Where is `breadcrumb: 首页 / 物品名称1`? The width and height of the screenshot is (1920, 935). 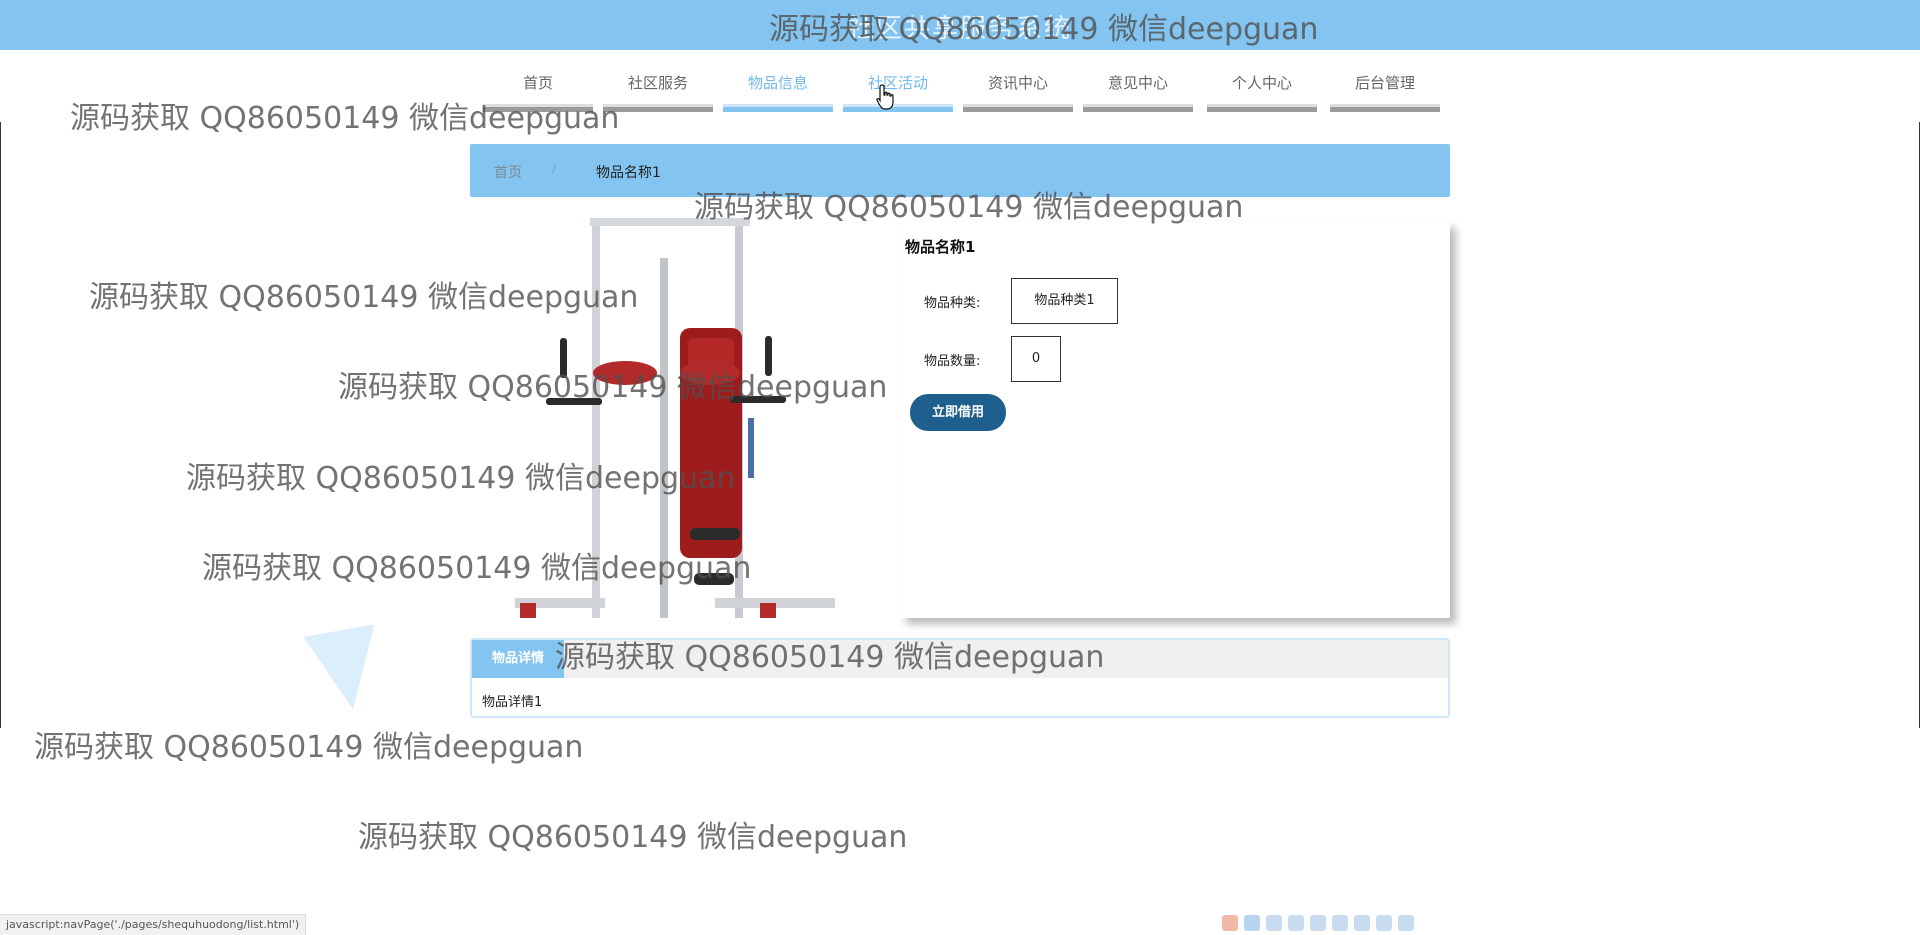 breadcrumb: 首页 / 物品名称1 is located at coordinates (960, 170).